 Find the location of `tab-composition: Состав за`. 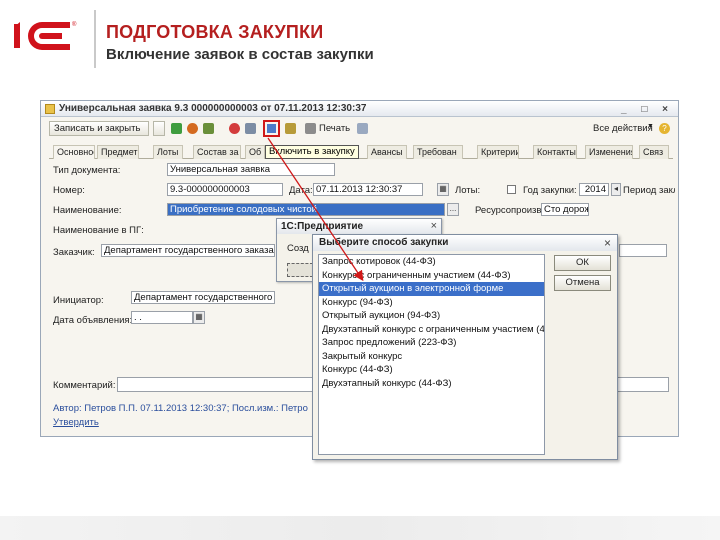

tab-composition: Состав за is located at coordinates (217, 152).